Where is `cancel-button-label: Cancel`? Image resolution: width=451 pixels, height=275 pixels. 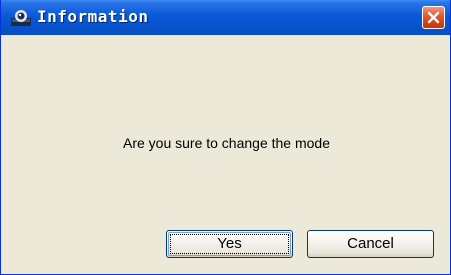 cancel-button-label: Cancel is located at coordinates (370, 243).